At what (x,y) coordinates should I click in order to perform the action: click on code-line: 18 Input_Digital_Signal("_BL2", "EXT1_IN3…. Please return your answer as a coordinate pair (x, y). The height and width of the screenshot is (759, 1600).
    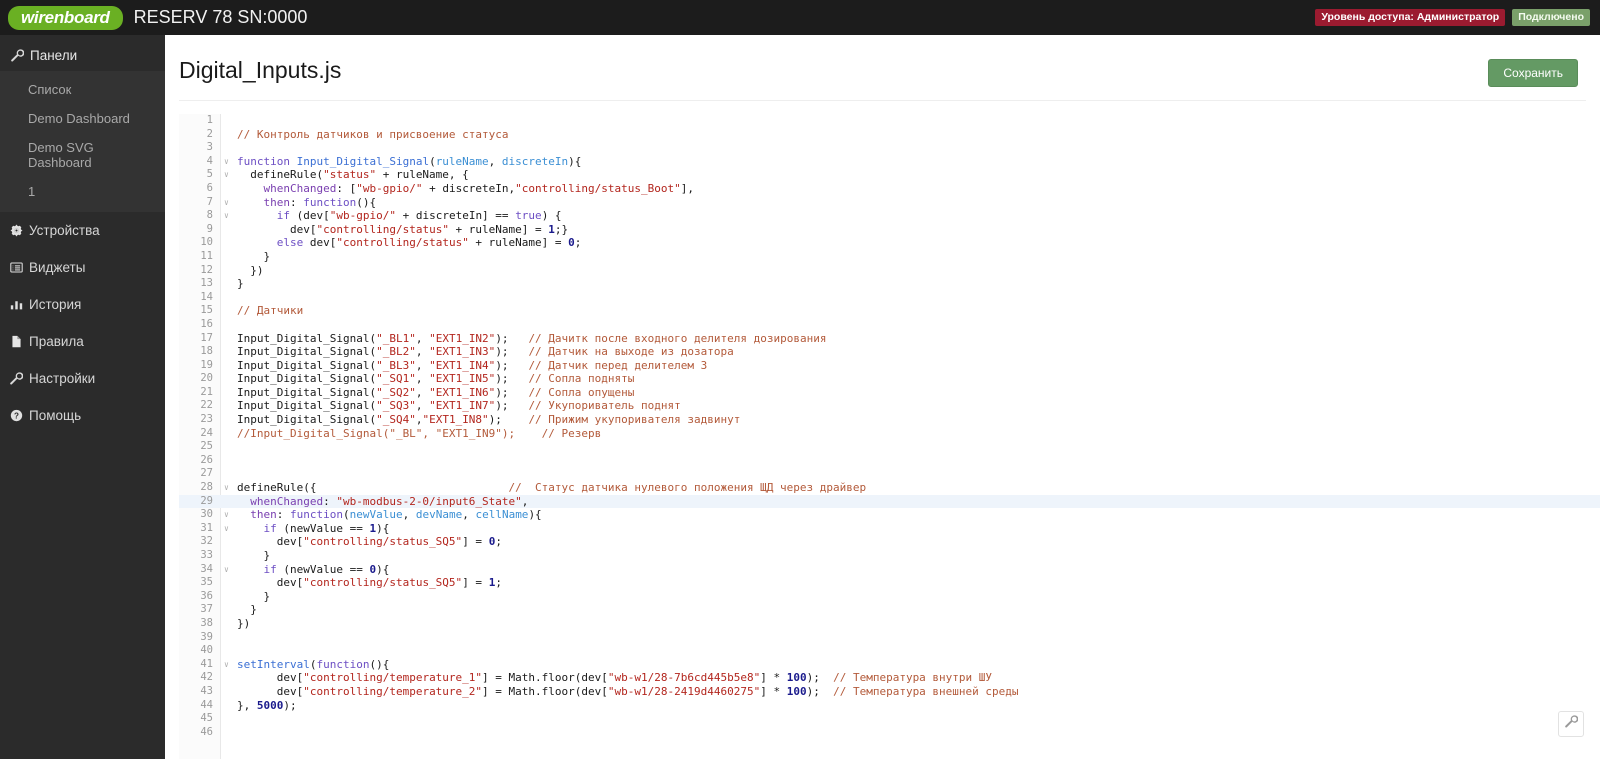
    Looking at the image, I should click on (889, 352).